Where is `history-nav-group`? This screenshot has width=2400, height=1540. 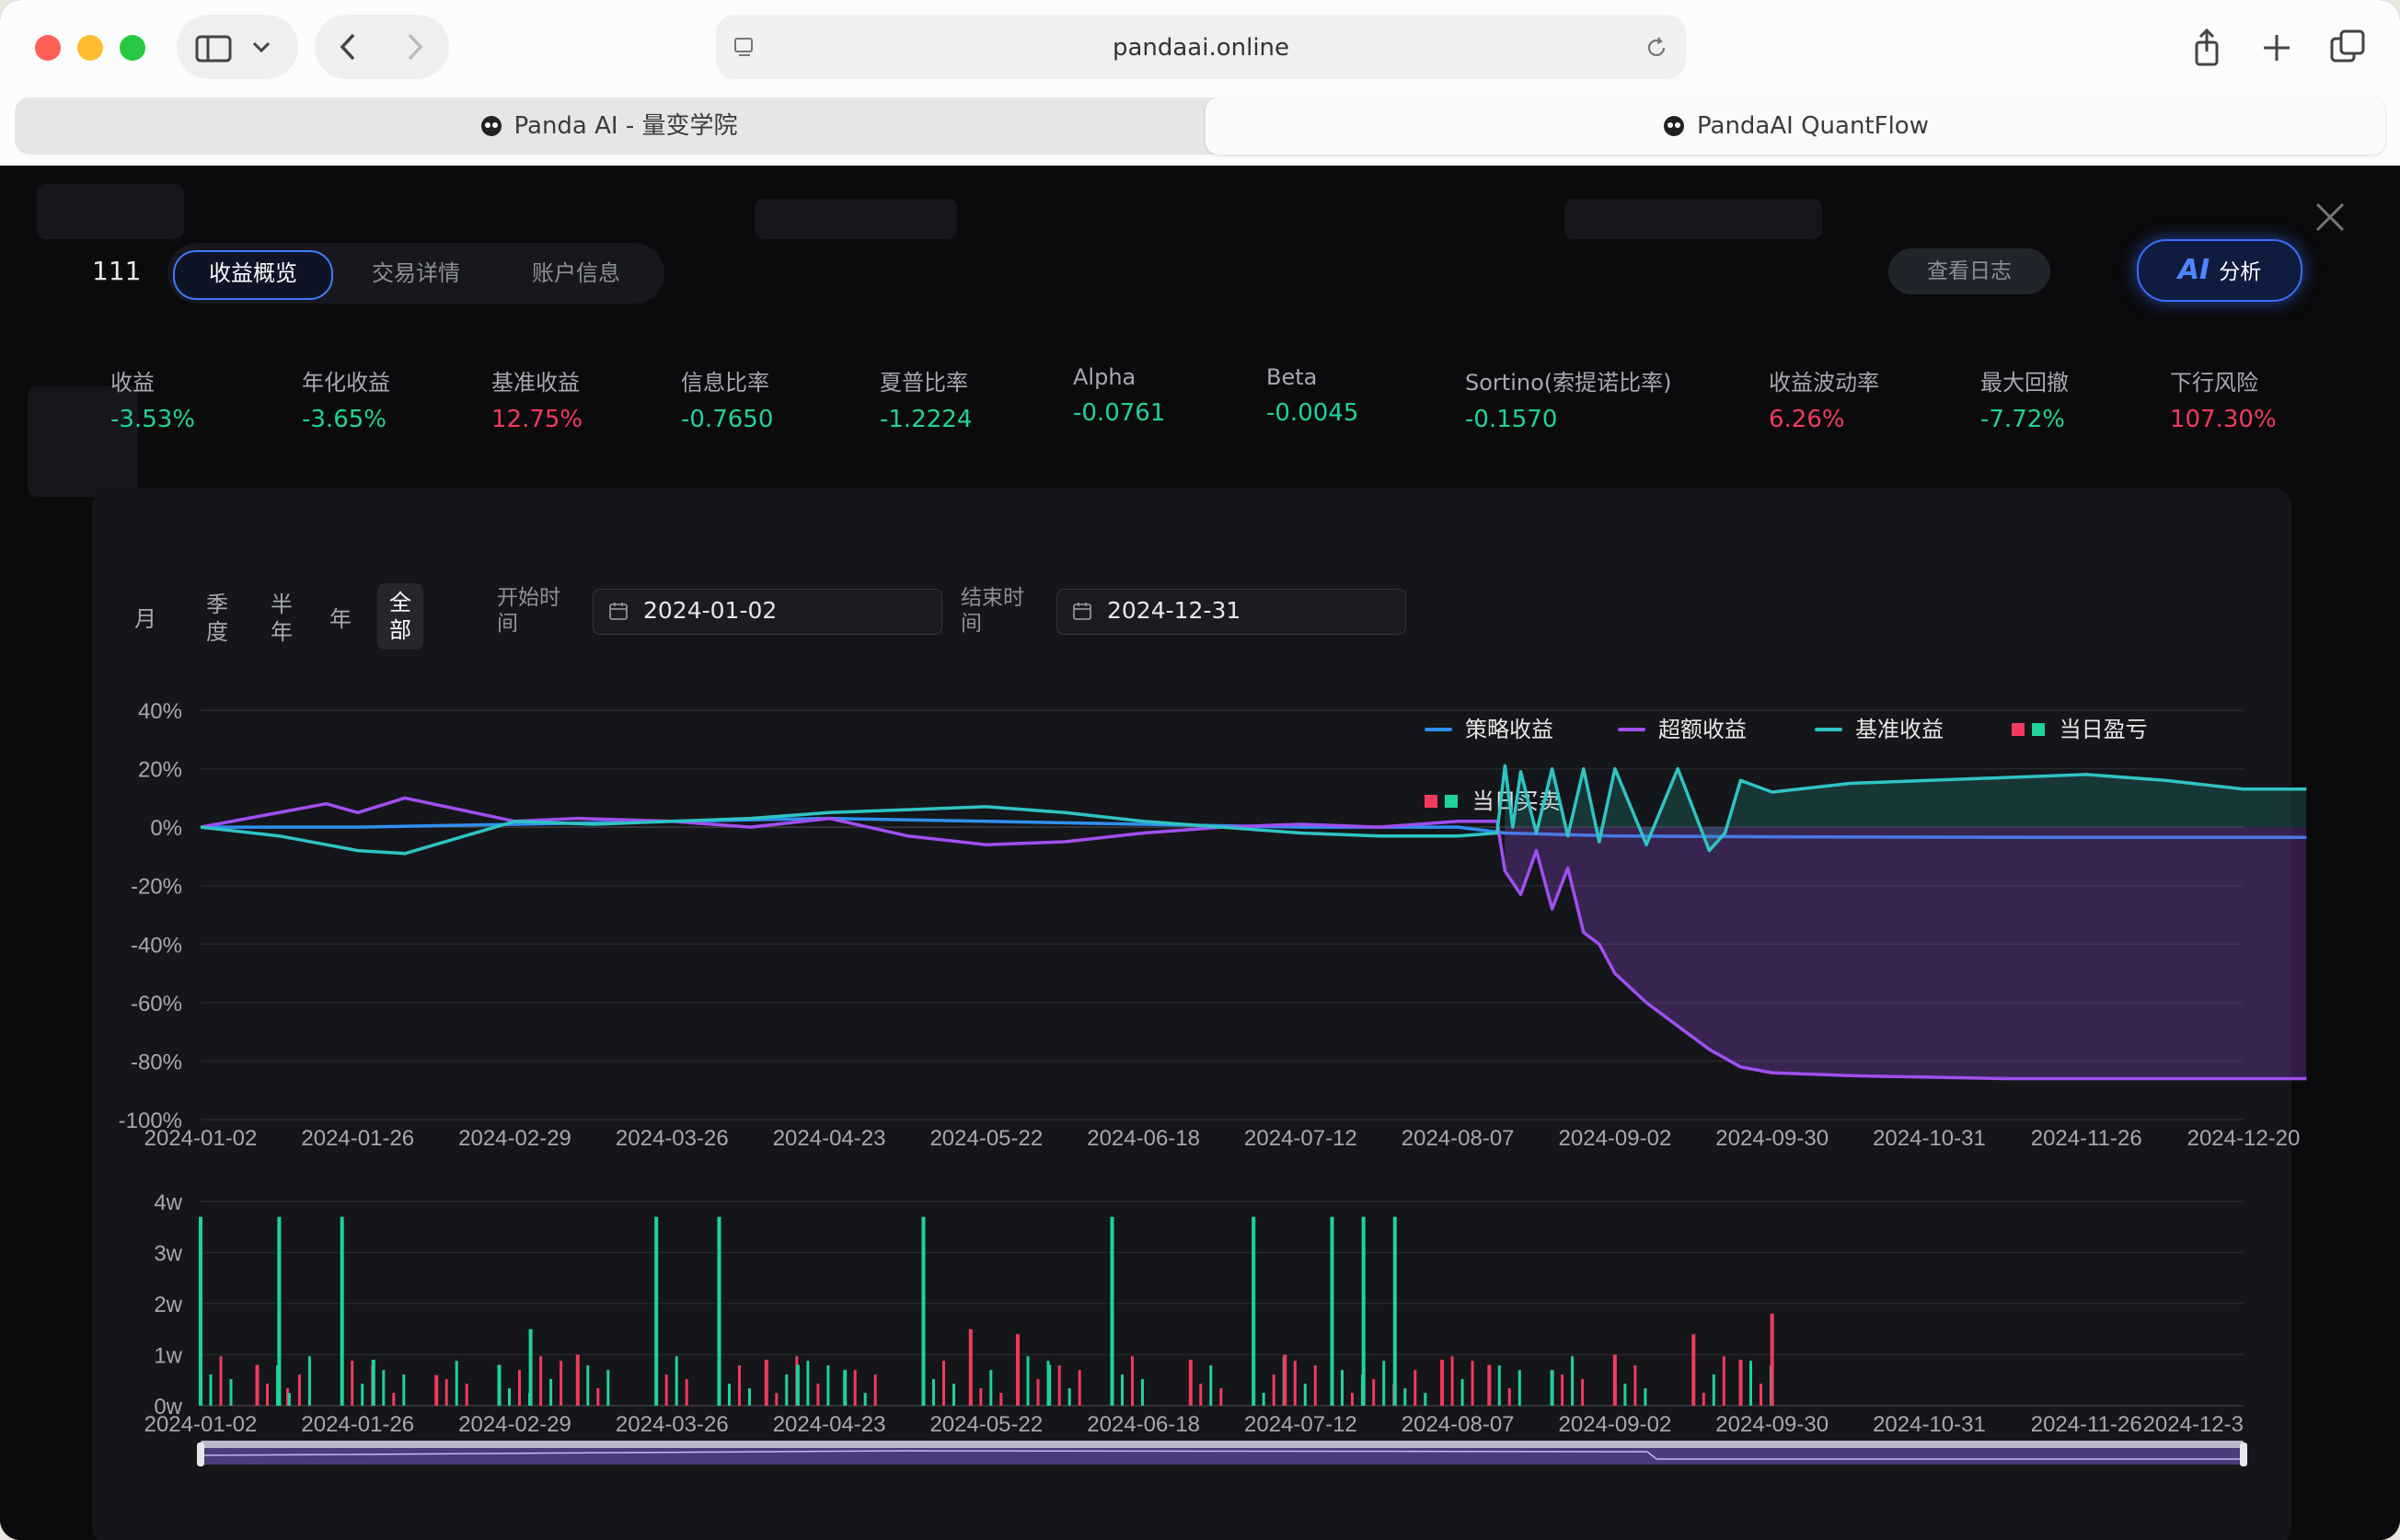
history-nav-group is located at coordinates (382, 47).